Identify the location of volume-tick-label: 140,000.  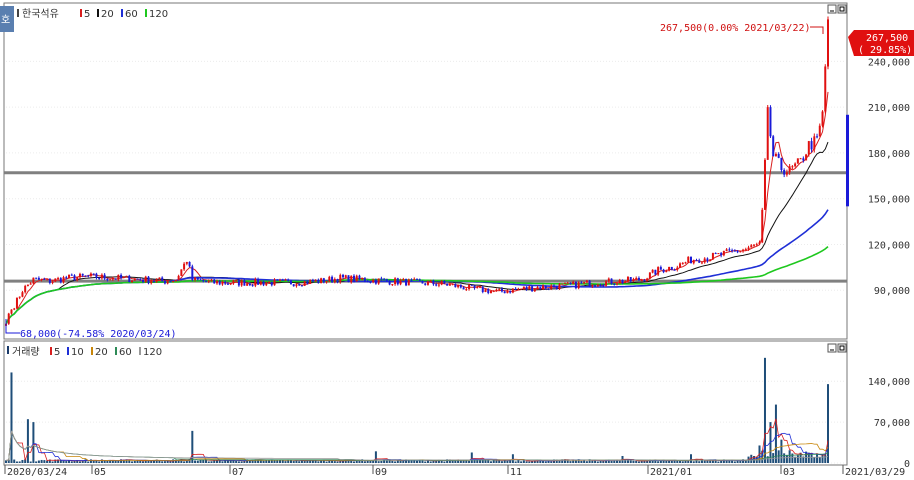
(889, 382).